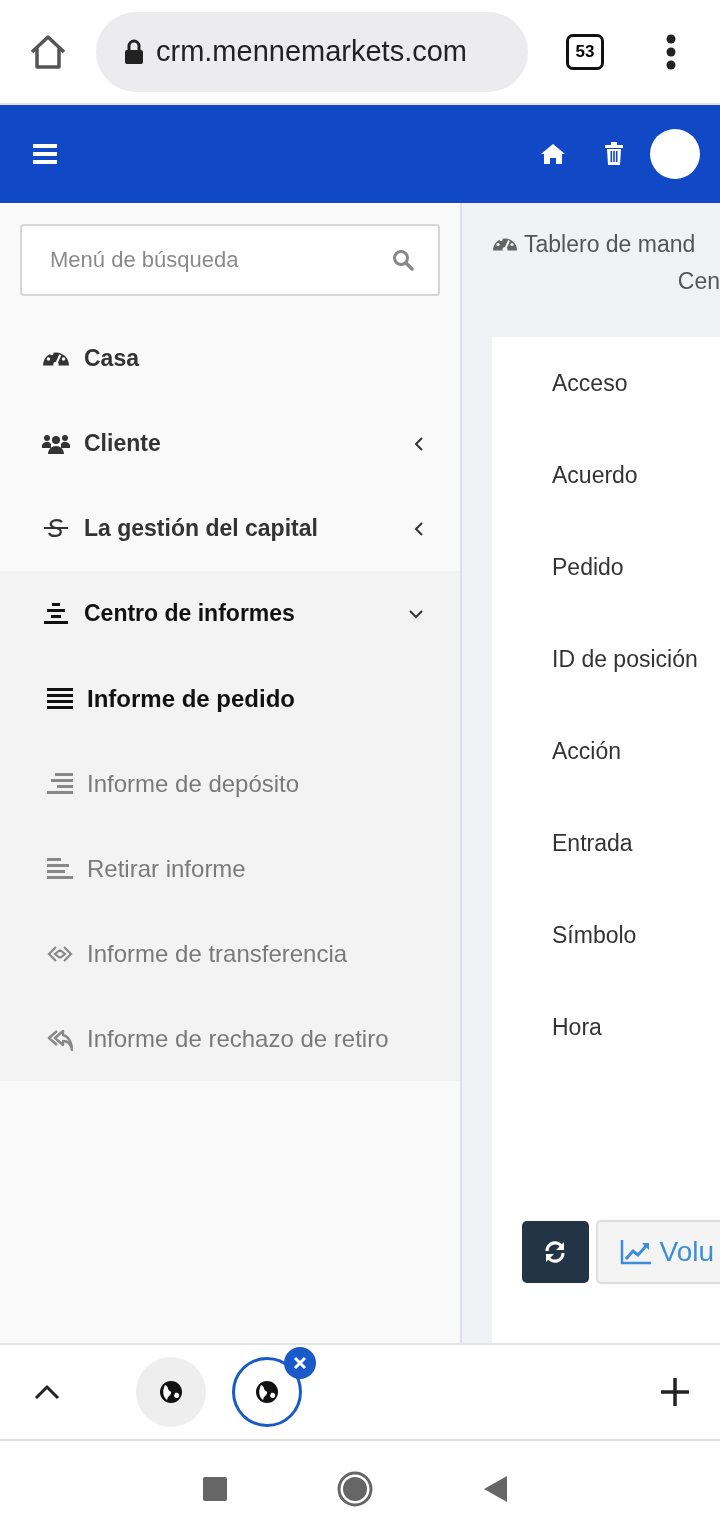 This screenshot has height=1539, width=720. Describe the element at coordinates (594, 935) in the screenshot. I see `field-label: Símbolo` at that location.